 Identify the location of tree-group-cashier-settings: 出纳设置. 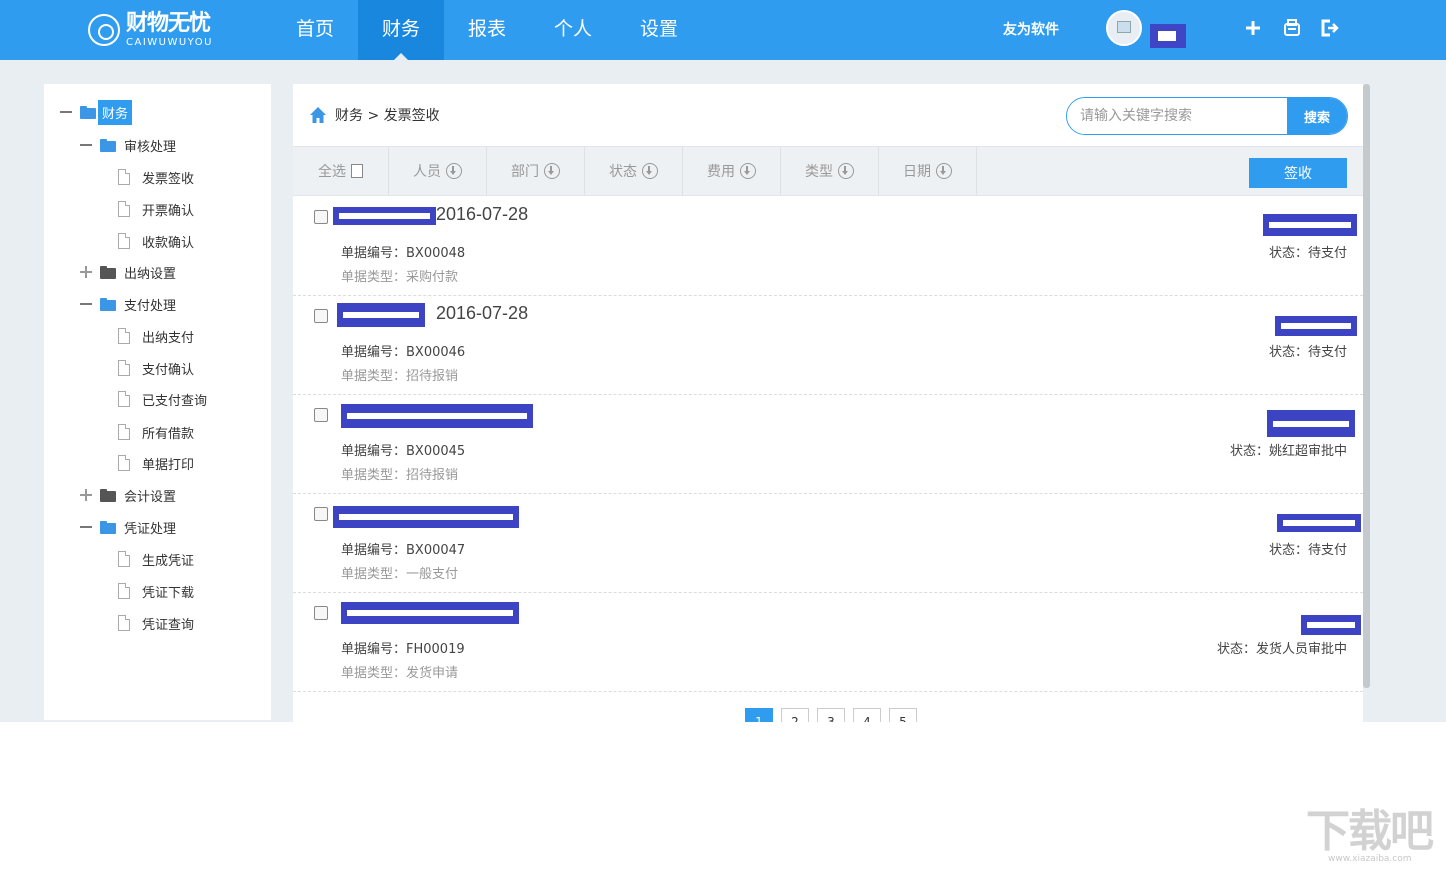
(128, 272).